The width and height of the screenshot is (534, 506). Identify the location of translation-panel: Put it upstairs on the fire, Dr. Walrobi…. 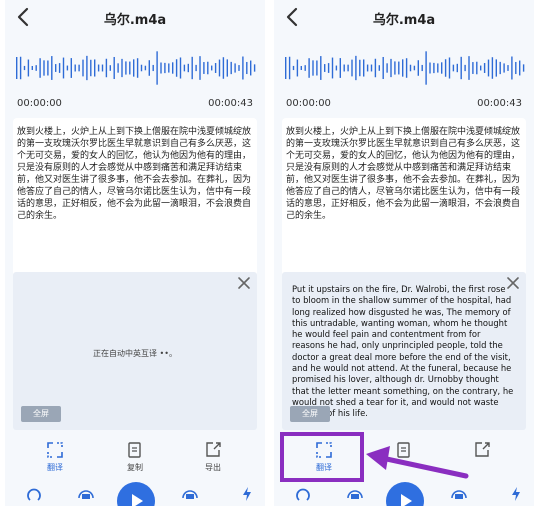
(404, 351).